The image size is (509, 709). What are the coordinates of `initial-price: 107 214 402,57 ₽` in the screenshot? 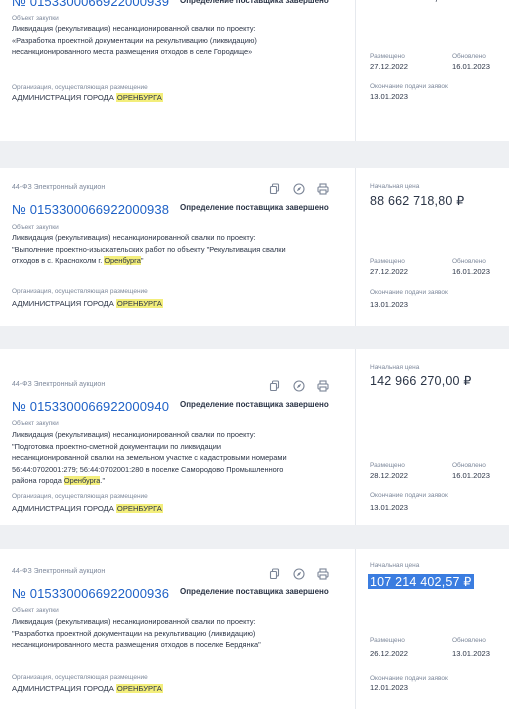 It's located at (421, 581).